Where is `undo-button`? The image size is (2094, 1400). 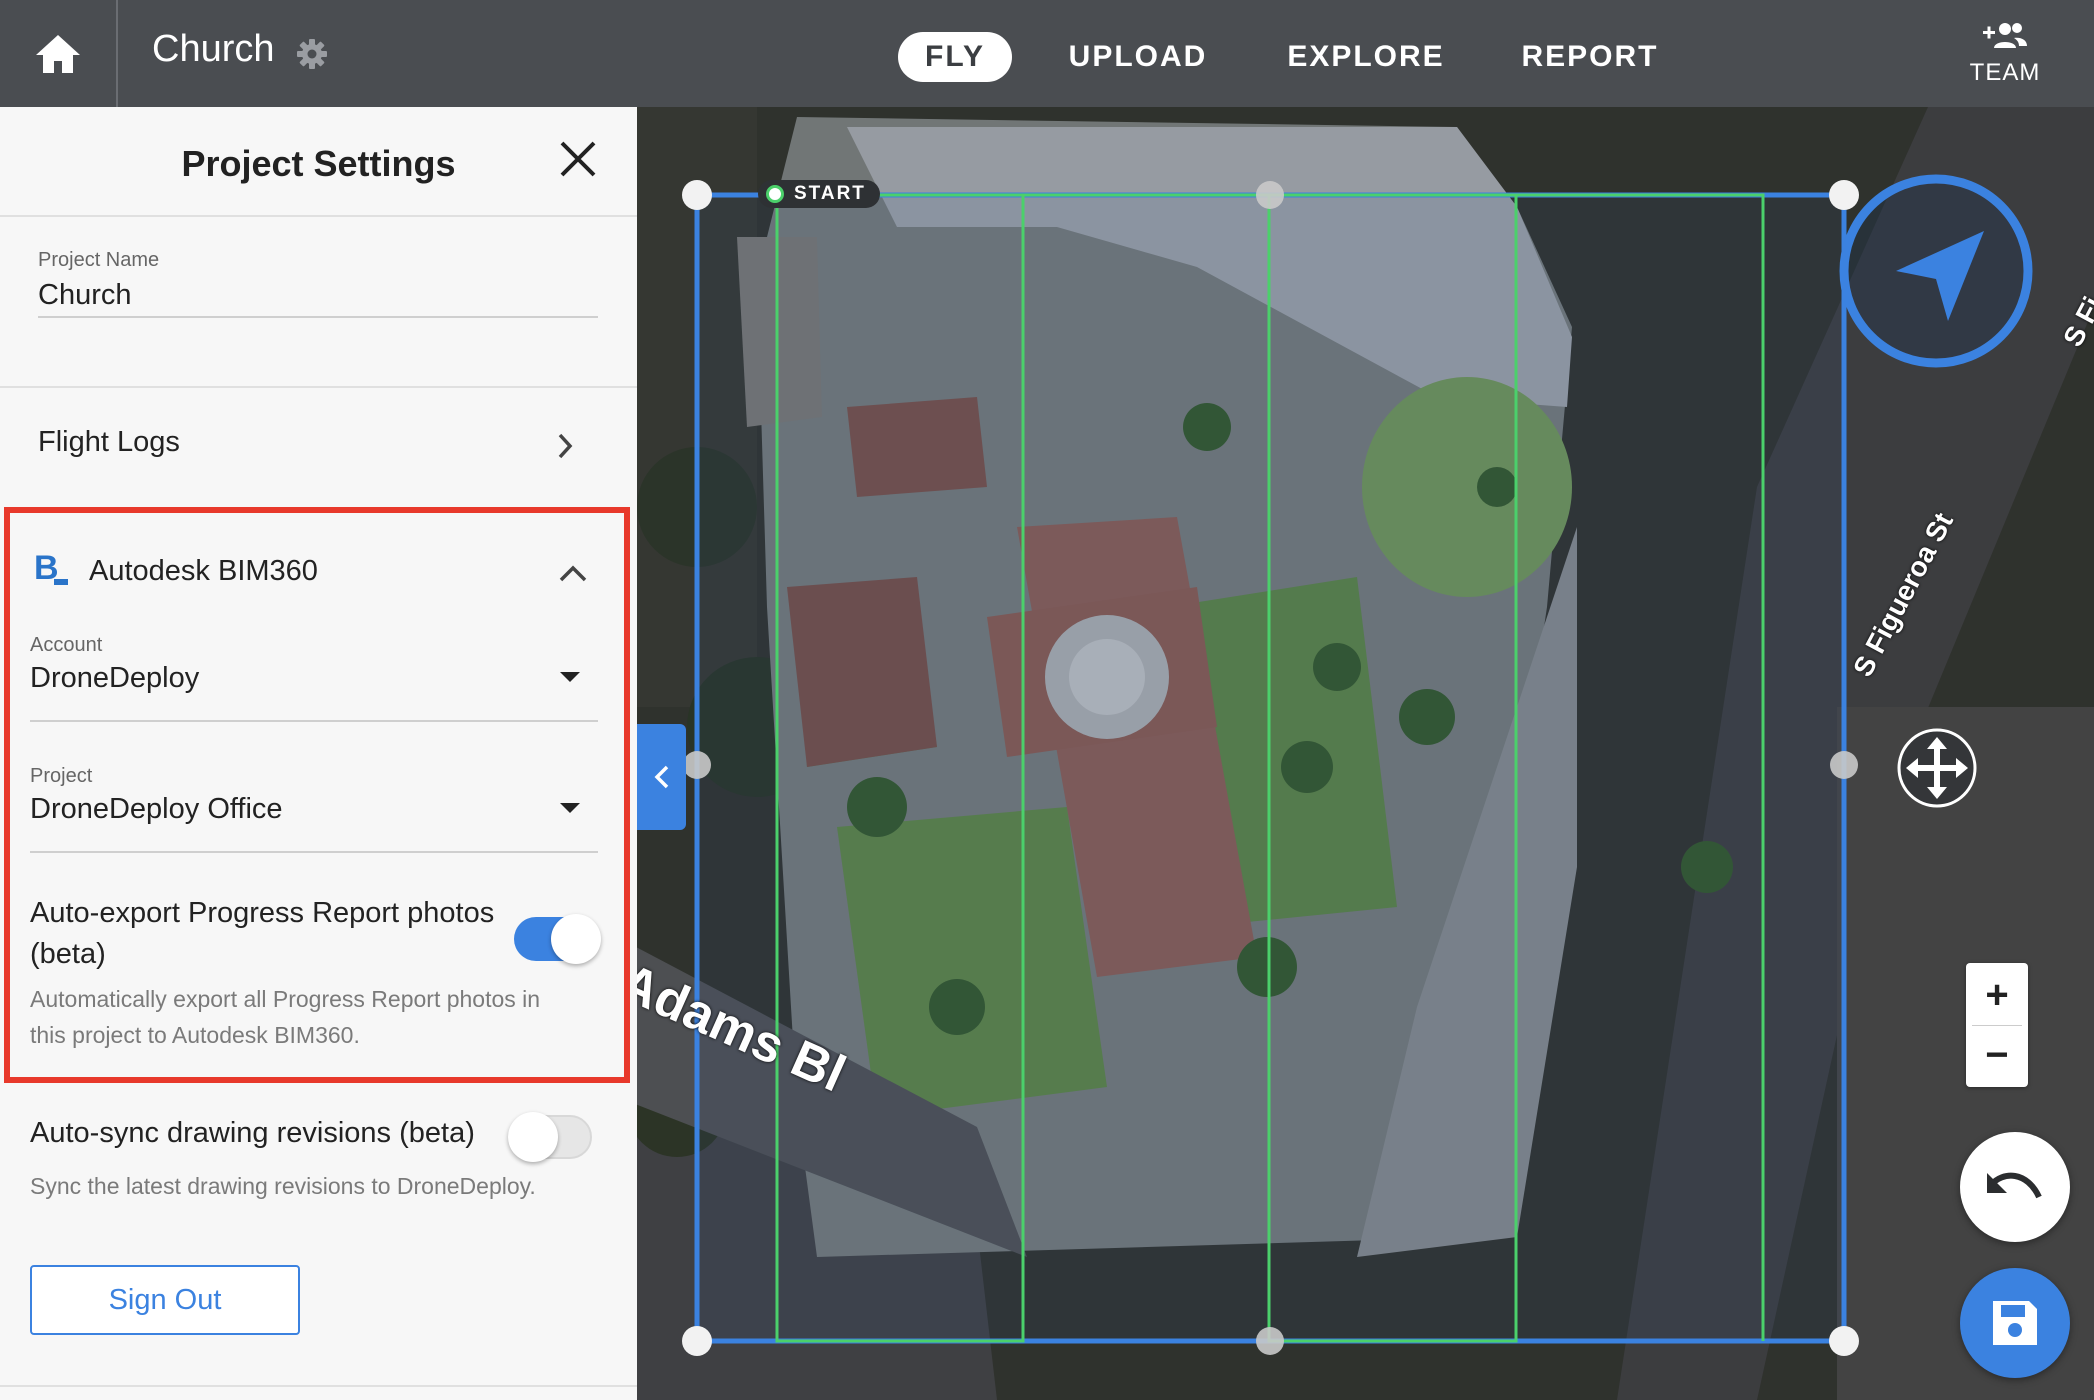 undo-button is located at coordinates (2015, 1187).